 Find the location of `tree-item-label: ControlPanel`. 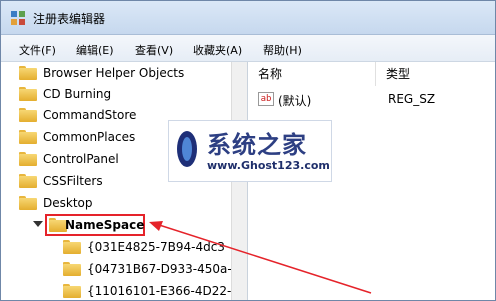

tree-item-label: ControlPanel is located at coordinates (81, 159).